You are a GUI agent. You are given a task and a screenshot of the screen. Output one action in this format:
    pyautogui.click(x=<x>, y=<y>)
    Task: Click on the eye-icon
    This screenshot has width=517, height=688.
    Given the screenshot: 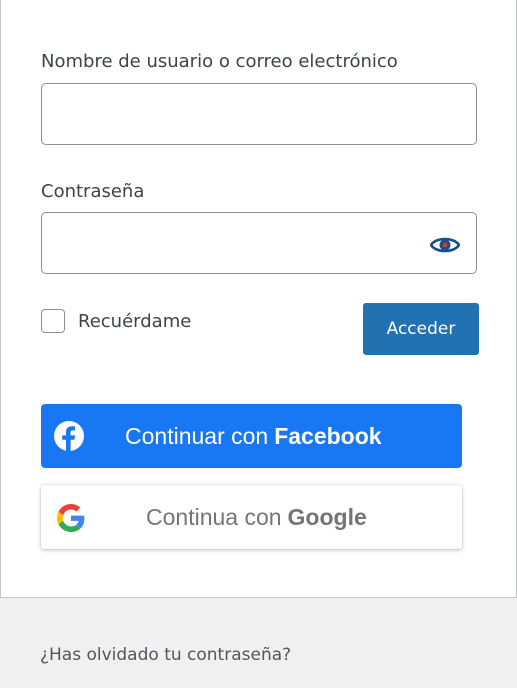 What is the action you would take?
    pyautogui.click(x=445, y=245)
    